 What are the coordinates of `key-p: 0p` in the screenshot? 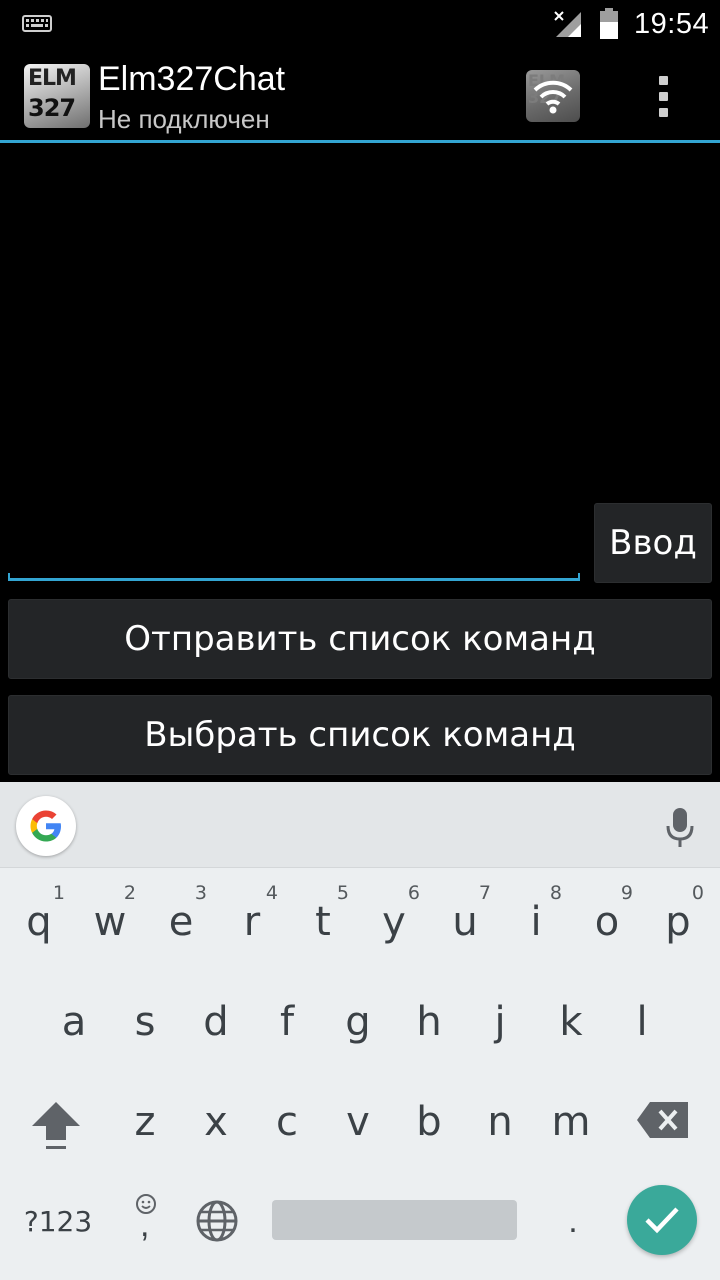 It's located at (678, 922).